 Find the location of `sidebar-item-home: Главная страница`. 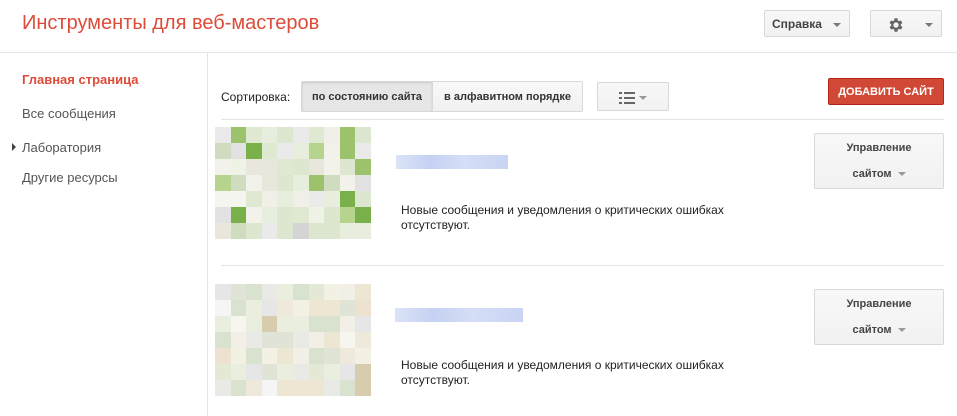

sidebar-item-home: Главная страница is located at coordinates (80, 79).